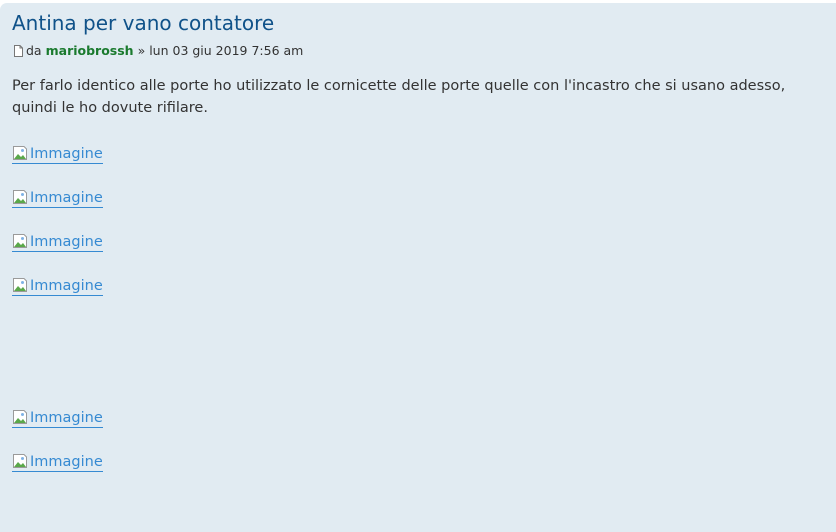  I want to click on post-by-prefix: da, so click(34, 50).